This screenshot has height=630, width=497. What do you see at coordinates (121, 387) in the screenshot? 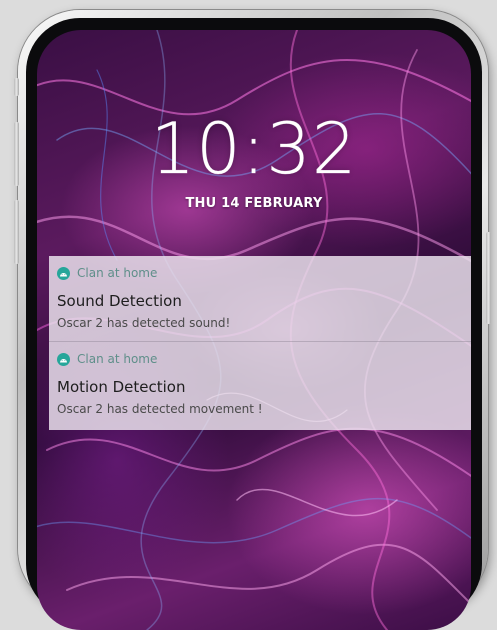
I see `notification-title: Motion Detection` at bounding box center [121, 387].